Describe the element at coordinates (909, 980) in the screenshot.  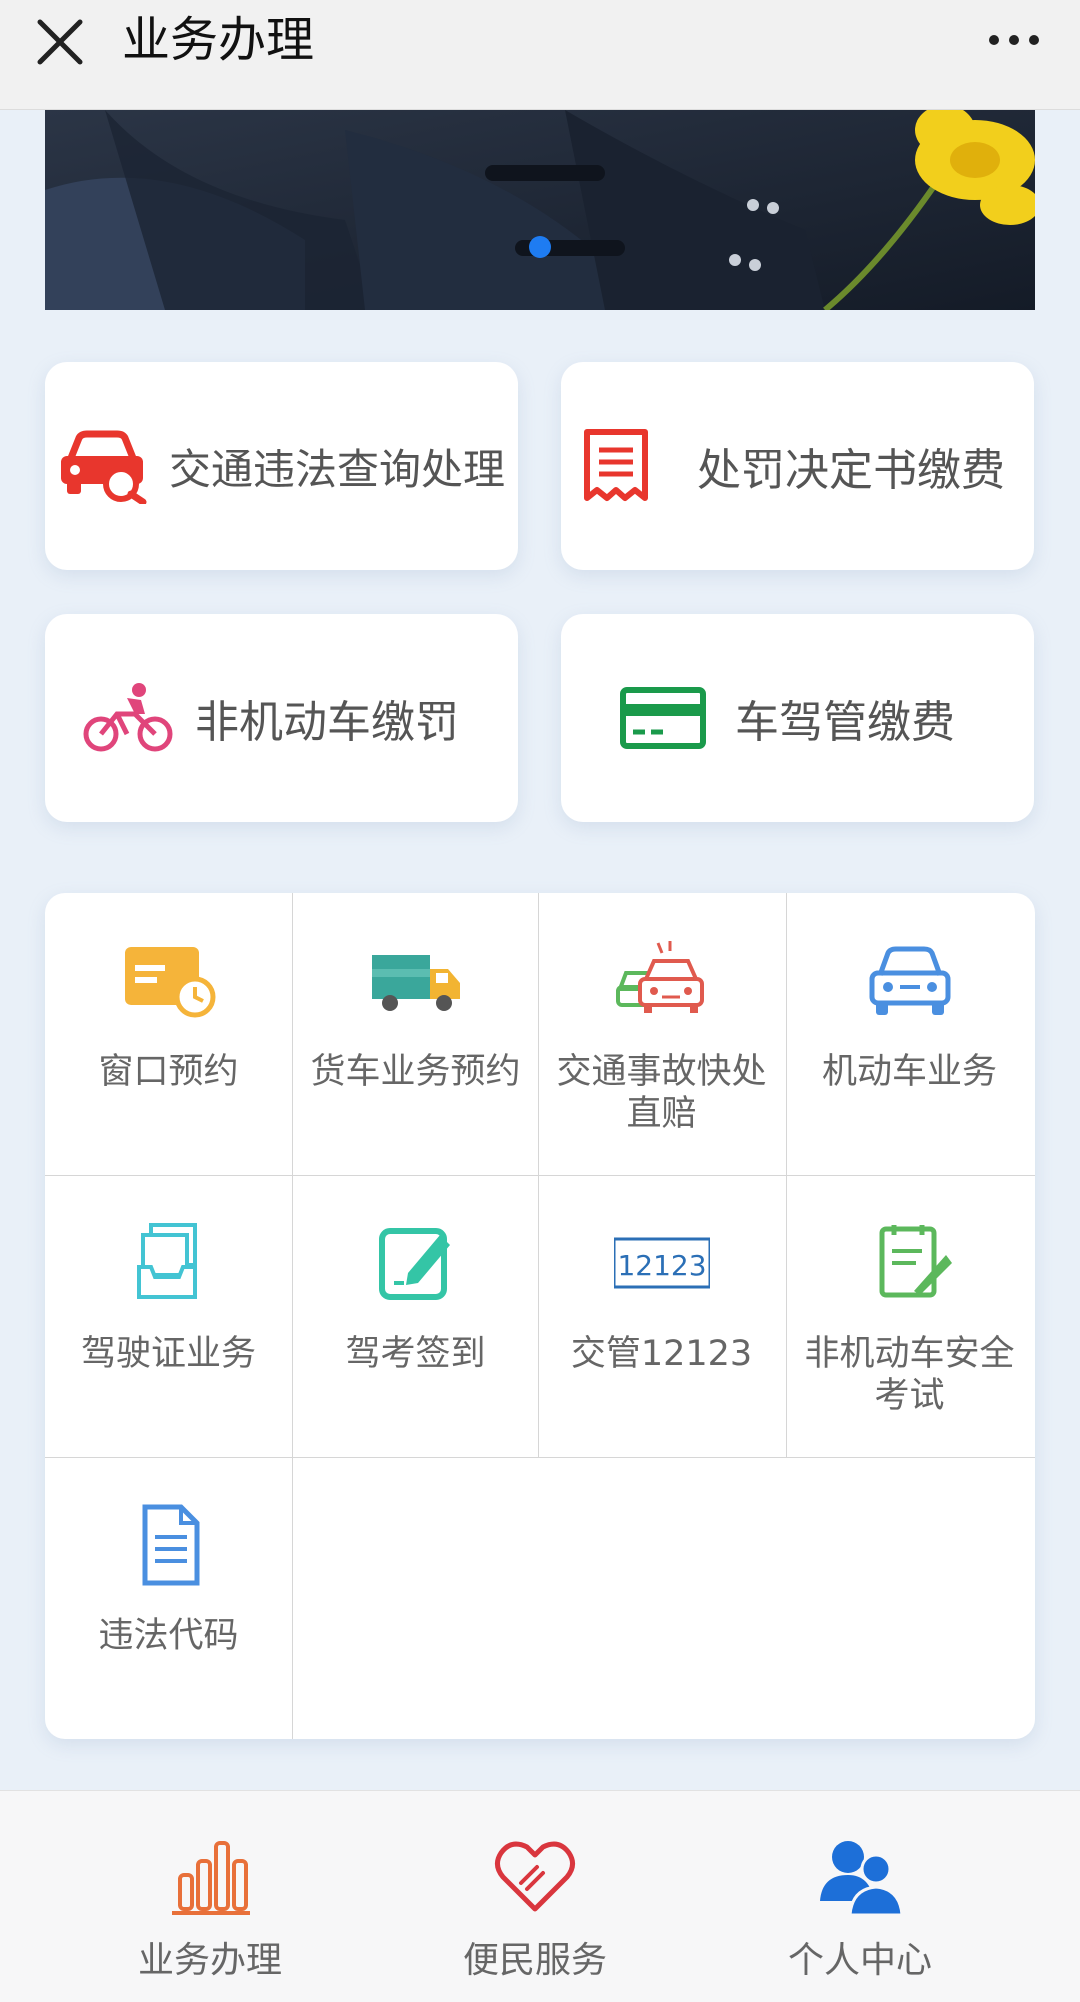
I see `motor-vehicle-icon` at that location.